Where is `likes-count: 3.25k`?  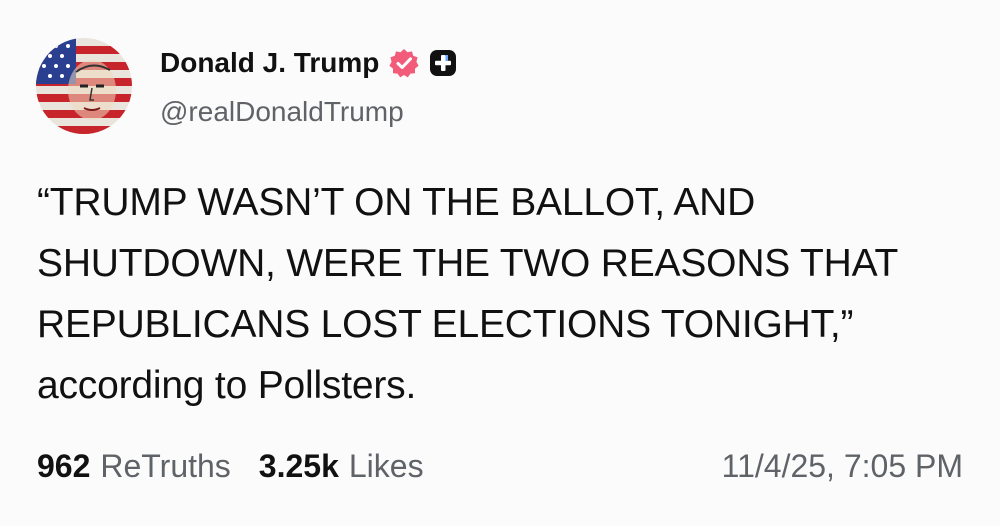 likes-count: 3.25k is located at coordinates (298, 466).